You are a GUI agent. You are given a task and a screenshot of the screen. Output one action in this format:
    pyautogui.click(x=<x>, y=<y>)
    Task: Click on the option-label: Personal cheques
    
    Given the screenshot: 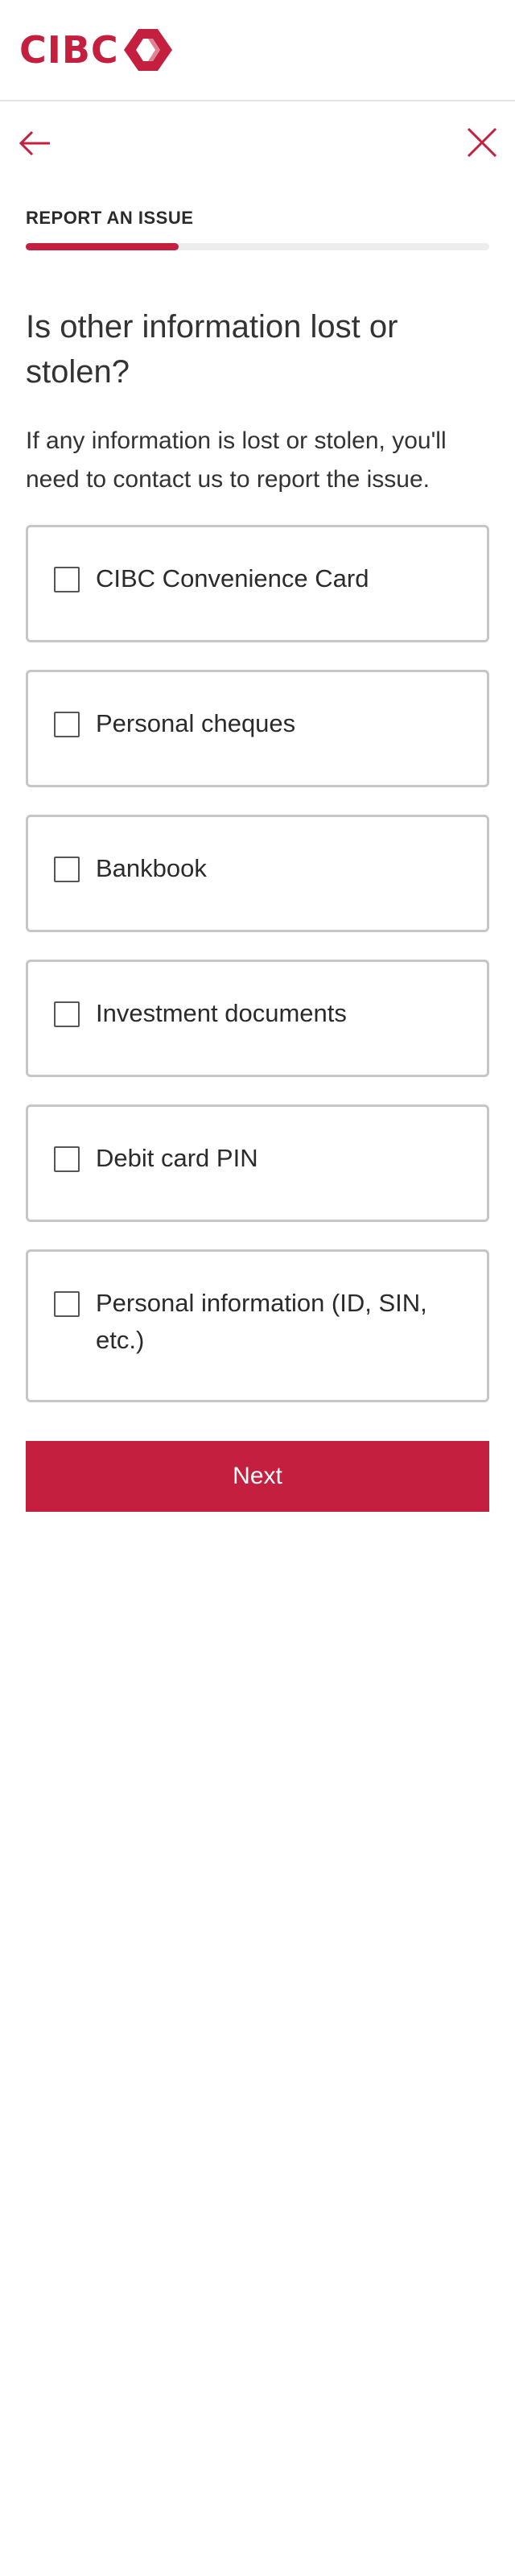 What is the action you would take?
    pyautogui.click(x=196, y=723)
    